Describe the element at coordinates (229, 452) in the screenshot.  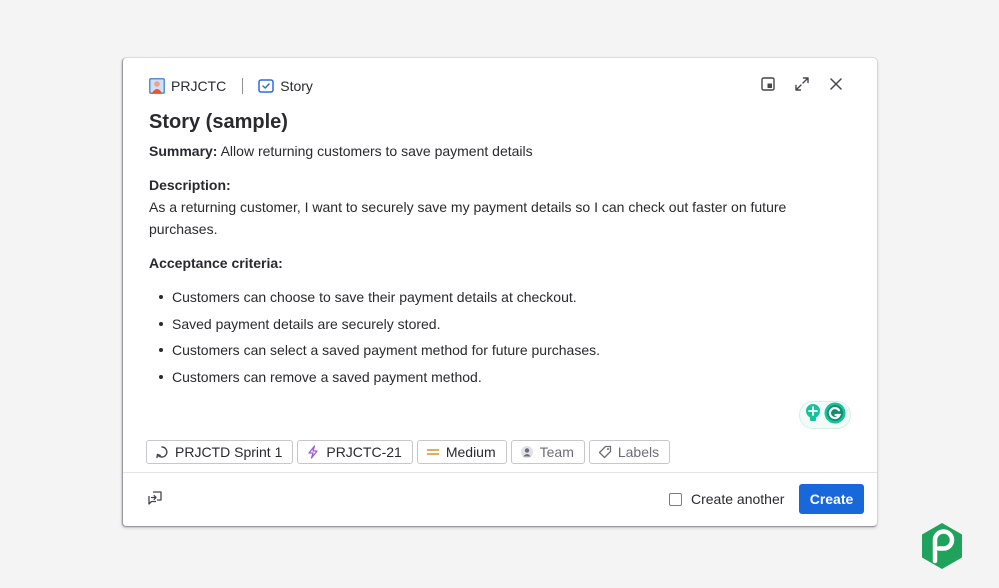
I see `sprint-label: PRJCTD Sprint 1` at that location.